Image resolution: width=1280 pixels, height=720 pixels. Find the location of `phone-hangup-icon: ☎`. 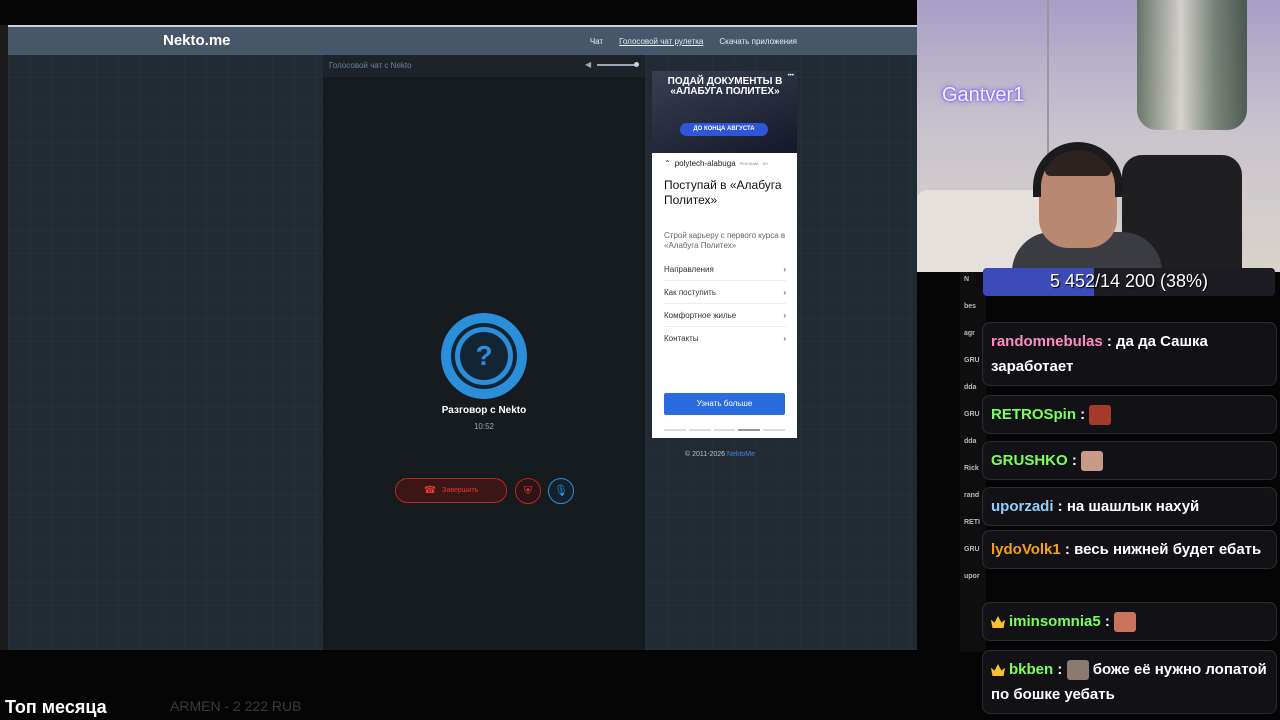

phone-hangup-icon: ☎ is located at coordinates (430, 490).